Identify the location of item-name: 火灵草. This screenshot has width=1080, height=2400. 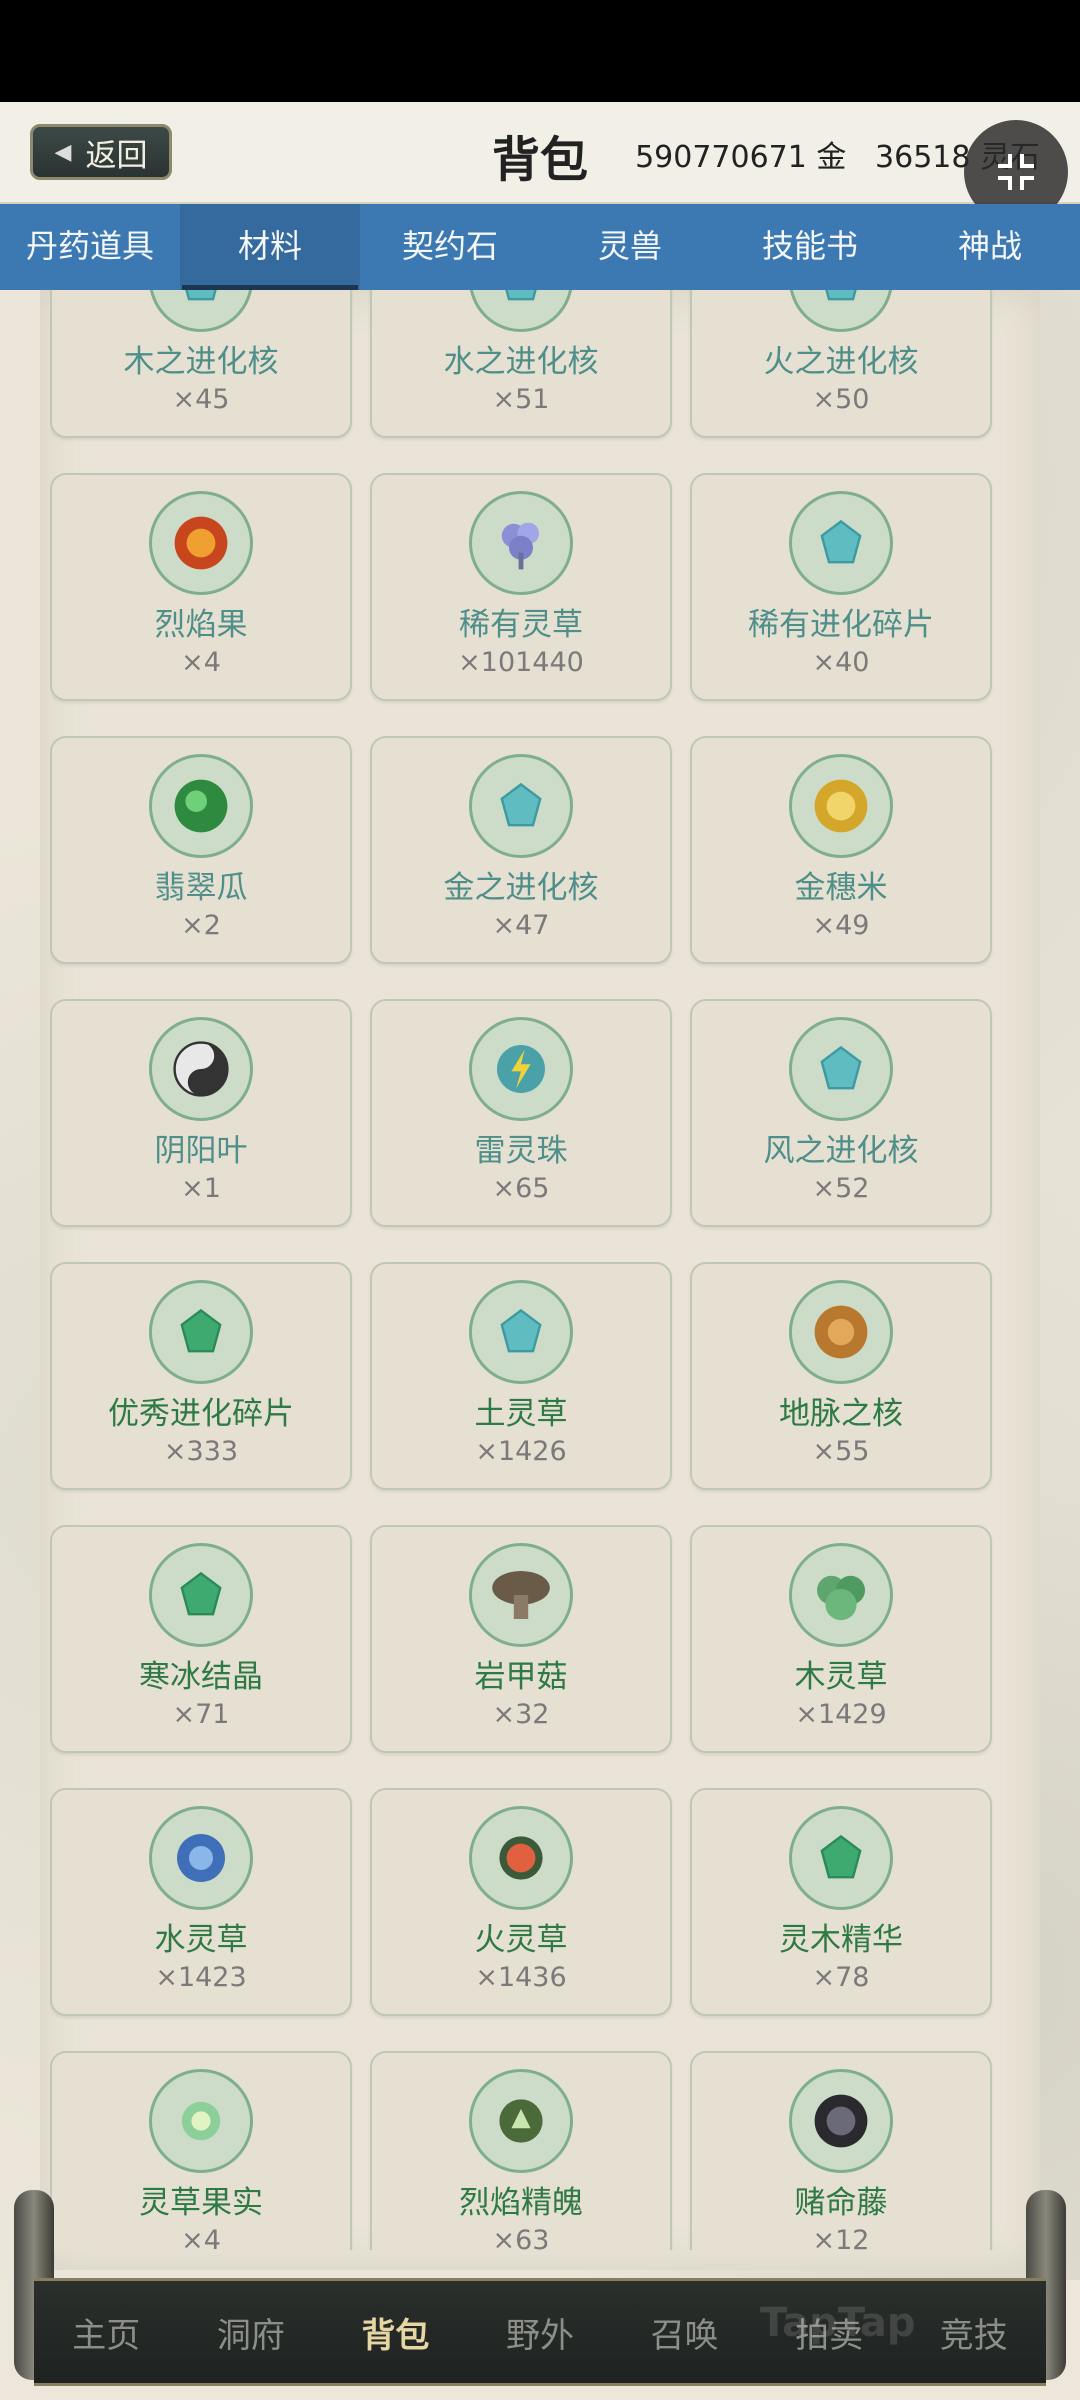
(521, 1940).